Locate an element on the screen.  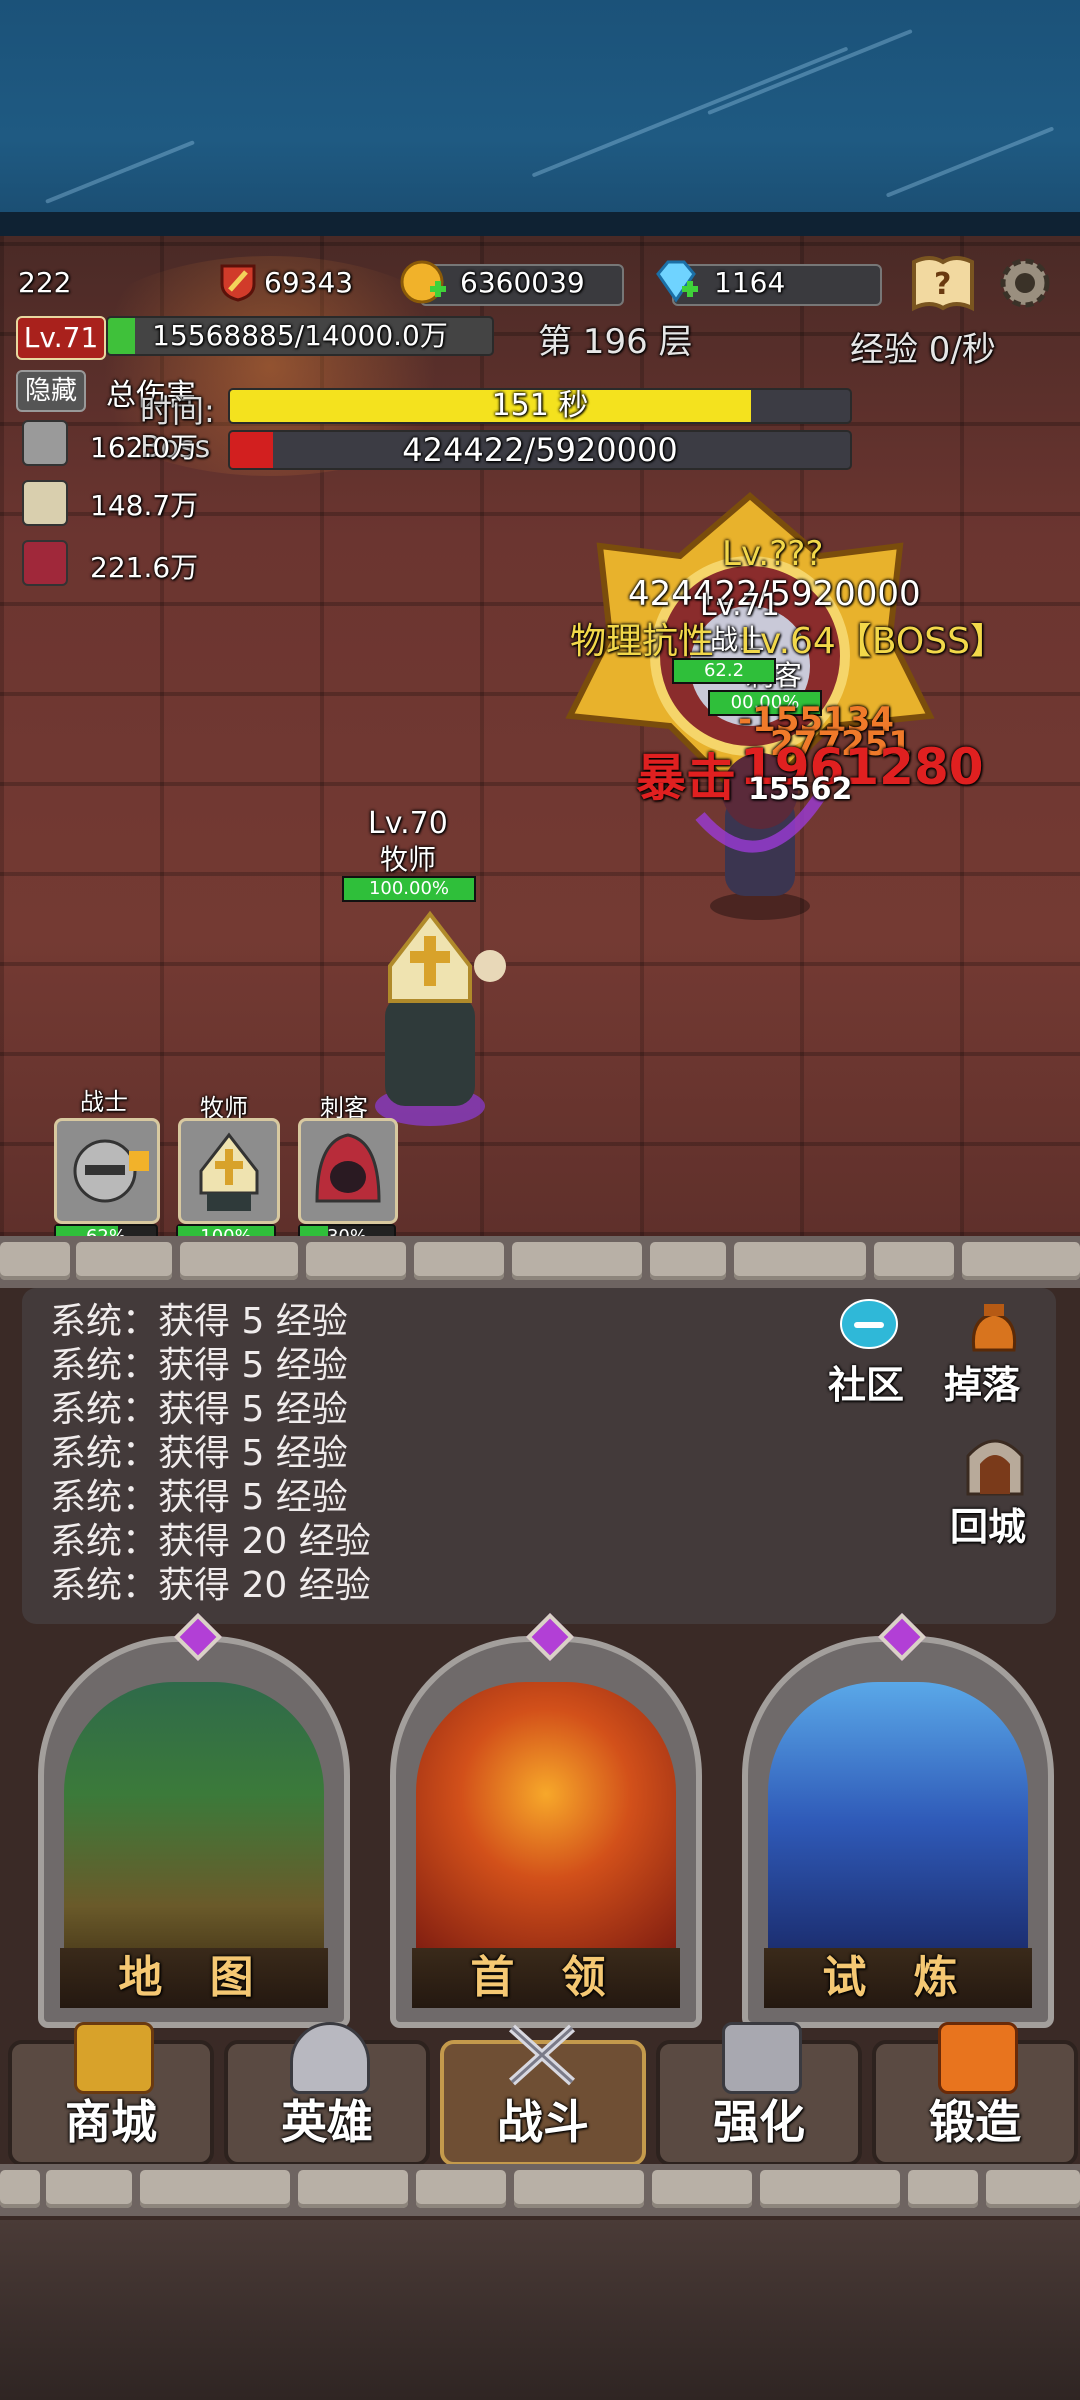
boss-hp-bar: 424422/5920000 is located at coordinates (540, 450).